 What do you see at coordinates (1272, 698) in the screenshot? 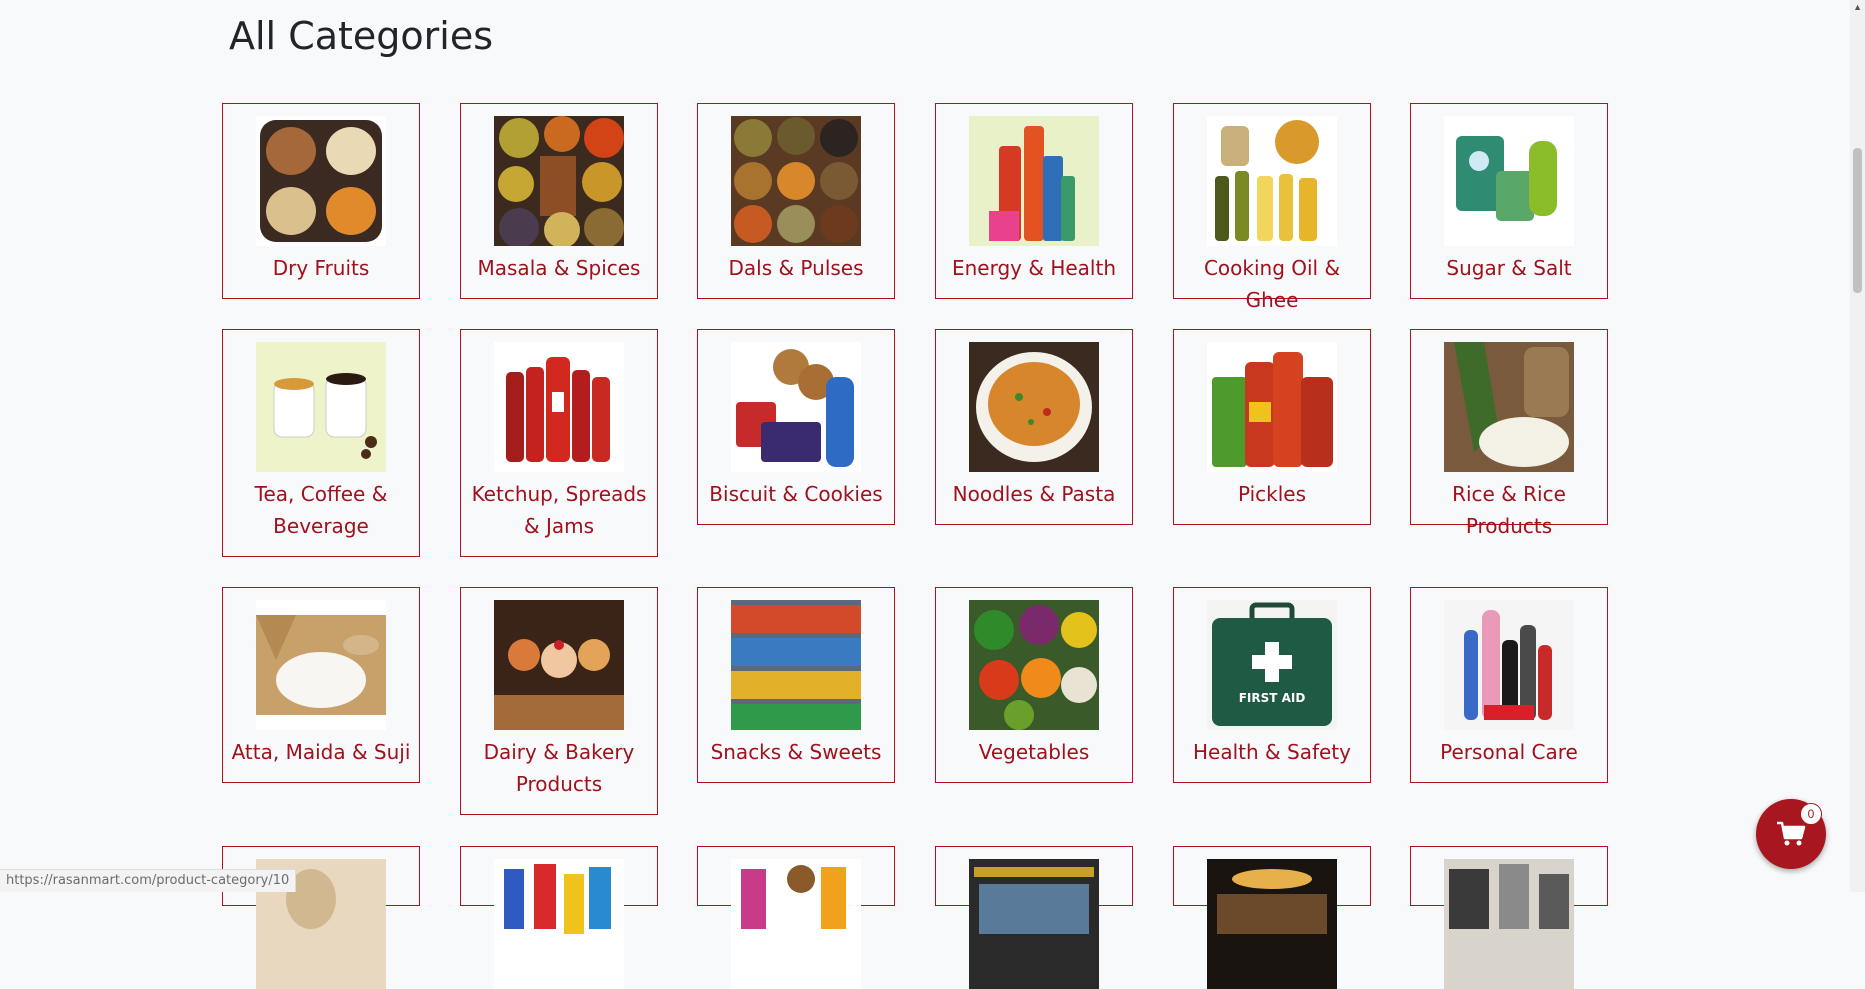
I see `first-aid-text: FIRST AID` at bounding box center [1272, 698].